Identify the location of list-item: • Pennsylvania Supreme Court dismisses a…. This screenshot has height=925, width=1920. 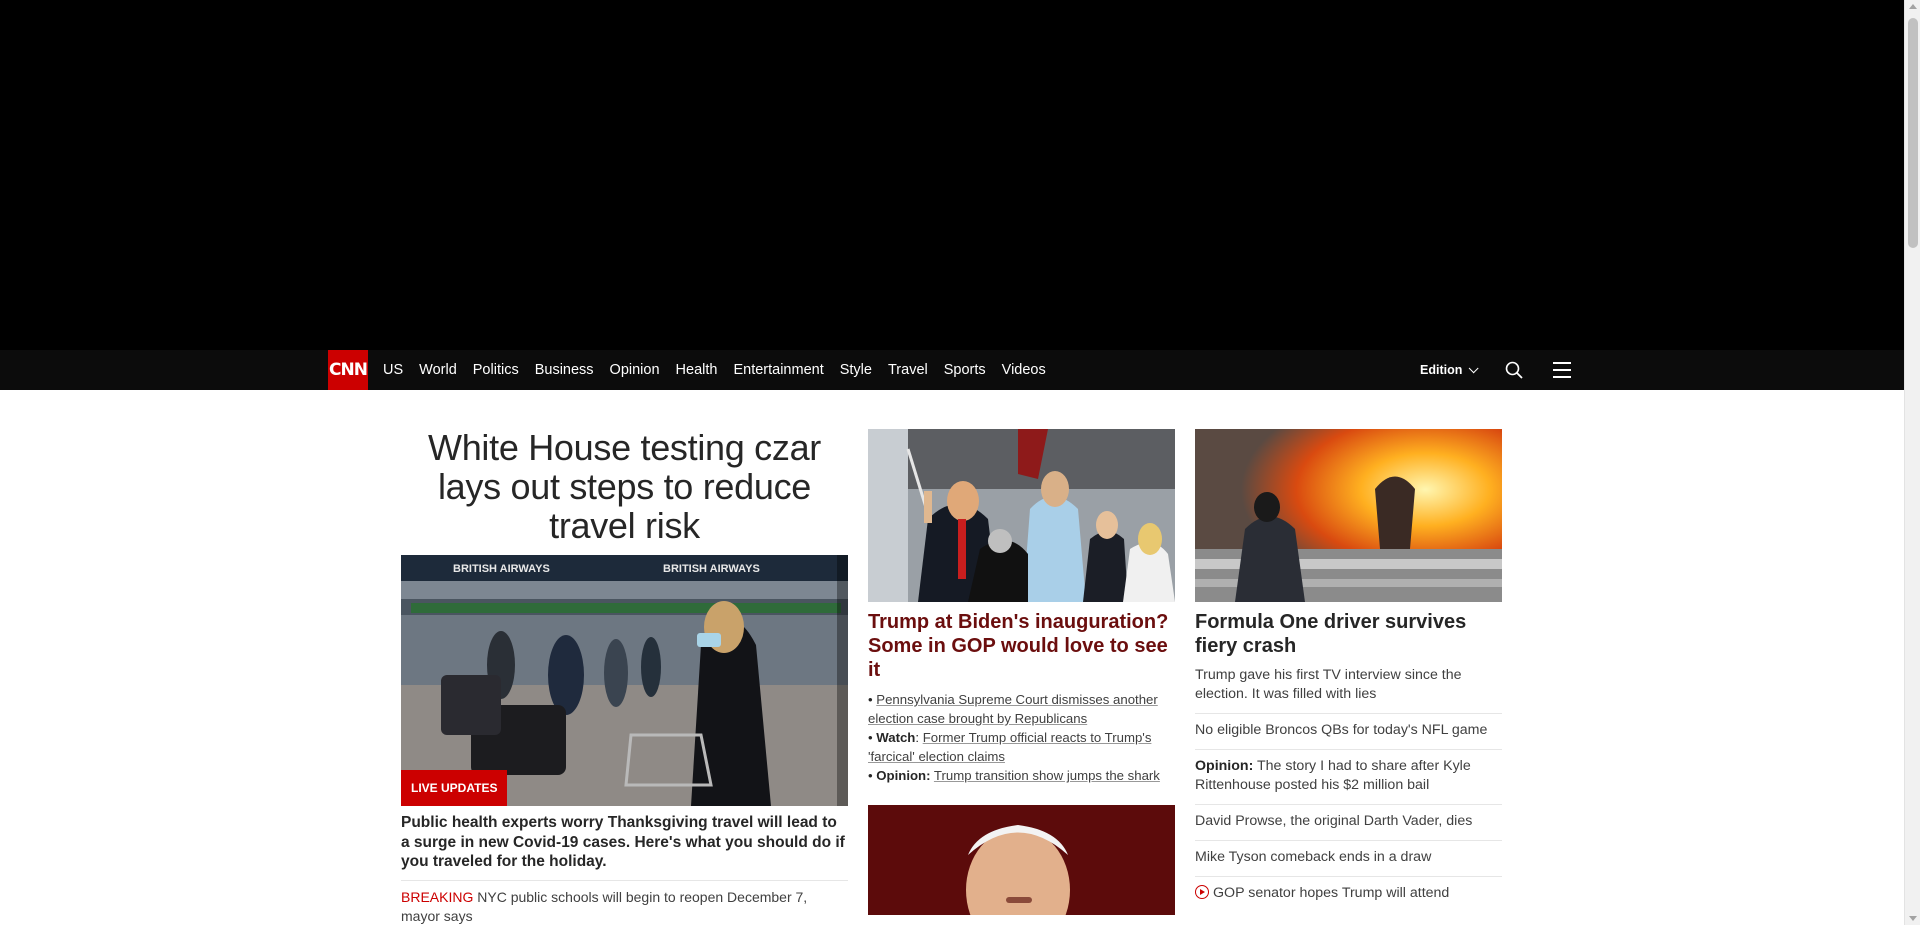
(1021, 709).